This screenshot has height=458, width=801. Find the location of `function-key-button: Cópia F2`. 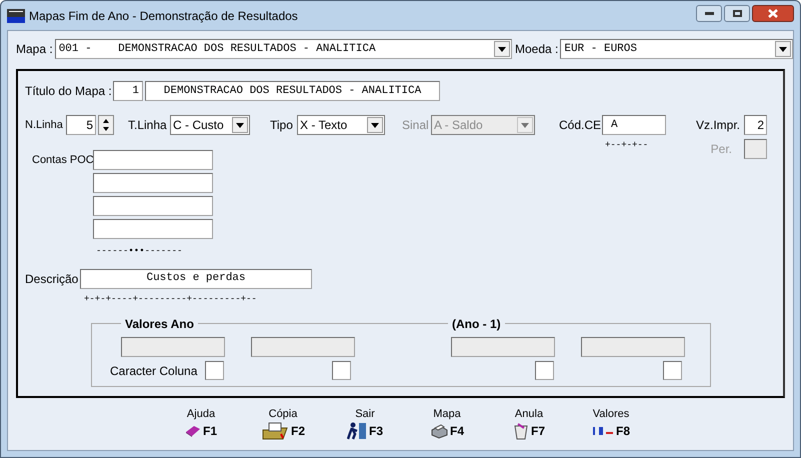

function-key-button: Cópia F2 is located at coordinates (283, 424).